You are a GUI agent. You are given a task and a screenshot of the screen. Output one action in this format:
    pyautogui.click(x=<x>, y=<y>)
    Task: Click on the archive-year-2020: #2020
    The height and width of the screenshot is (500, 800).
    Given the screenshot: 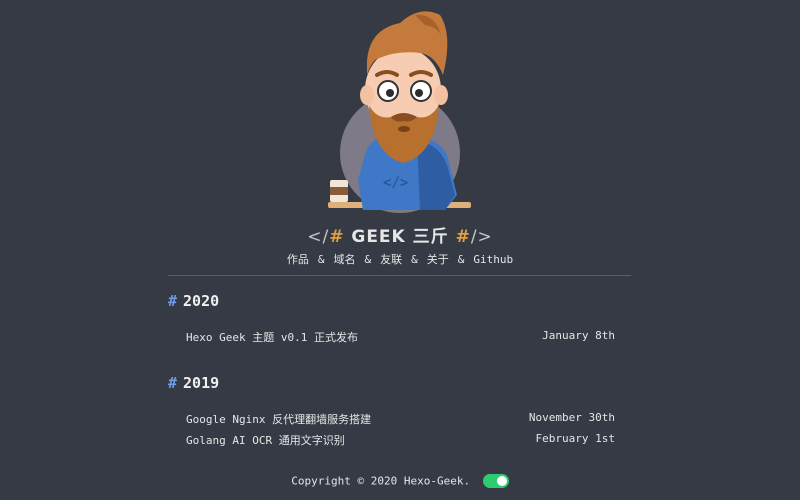 What is the action you would take?
    pyautogui.click(x=193, y=301)
    